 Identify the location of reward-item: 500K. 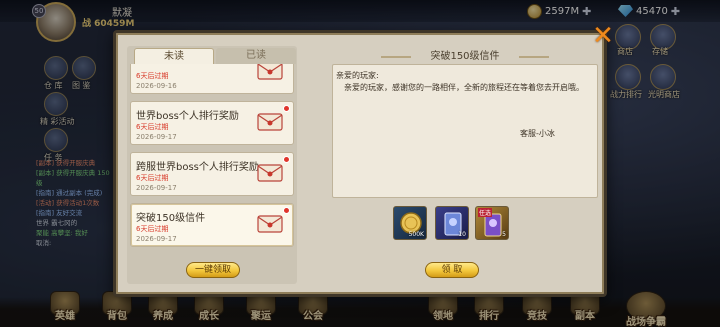
(410, 223).